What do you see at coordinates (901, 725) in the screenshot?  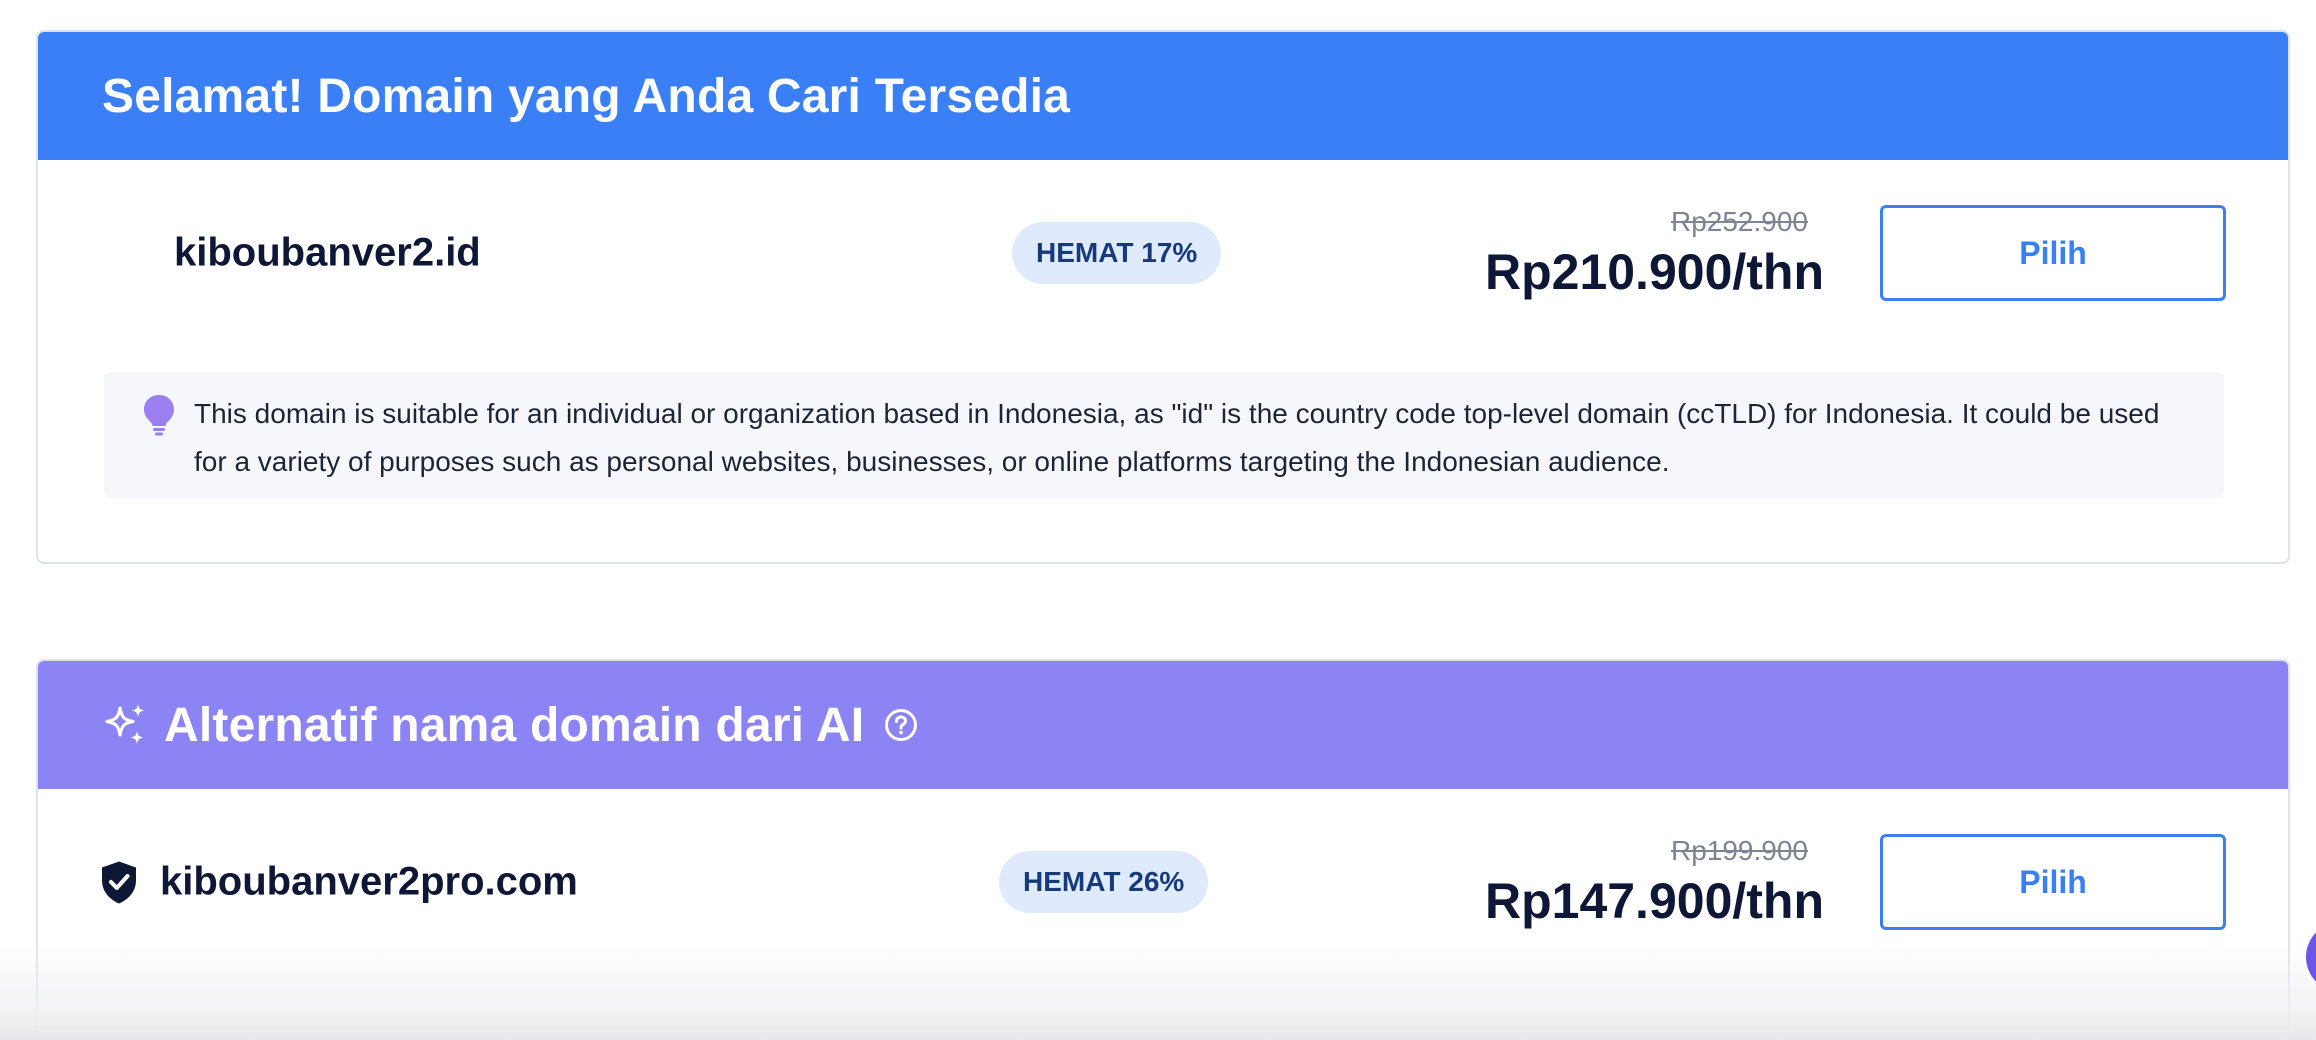 I see `help-icon` at bounding box center [901, 725].